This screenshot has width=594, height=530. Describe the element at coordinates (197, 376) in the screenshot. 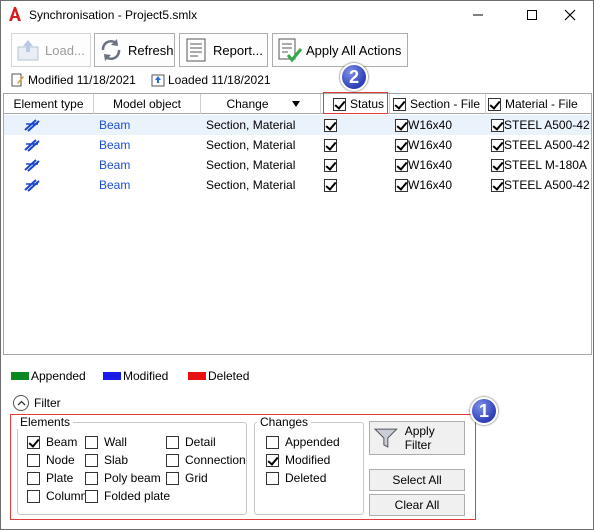

I see `deleted-swatch` at that location.